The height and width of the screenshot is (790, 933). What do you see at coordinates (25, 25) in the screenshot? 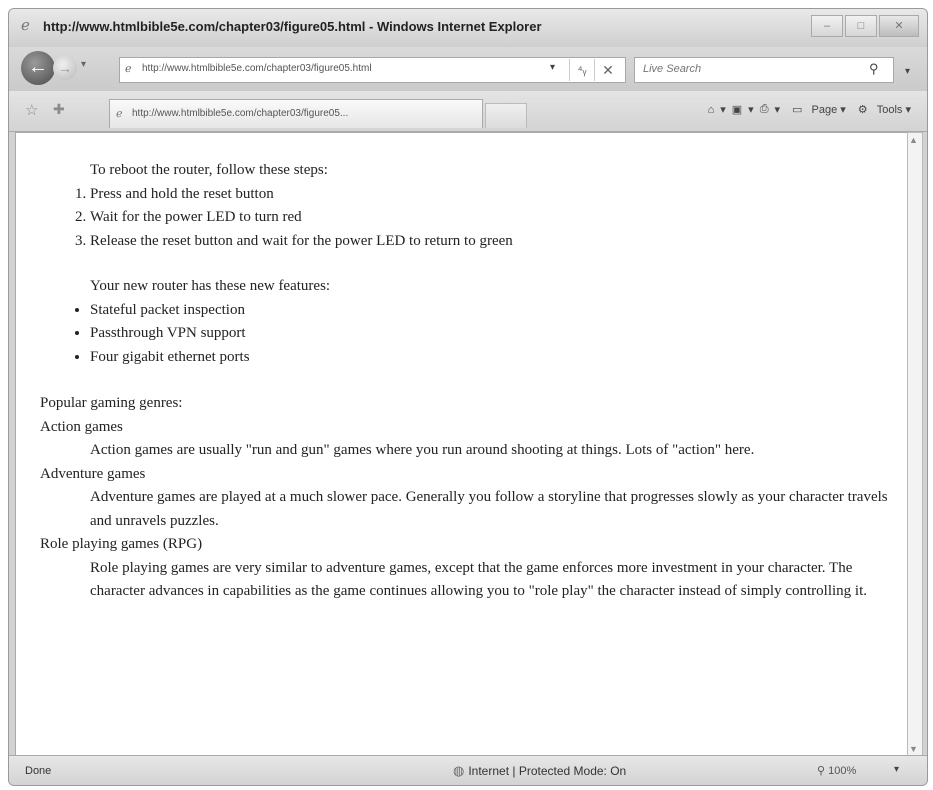
I see `ie-logo-icon: ℯ` at bounding box center [25, 25].